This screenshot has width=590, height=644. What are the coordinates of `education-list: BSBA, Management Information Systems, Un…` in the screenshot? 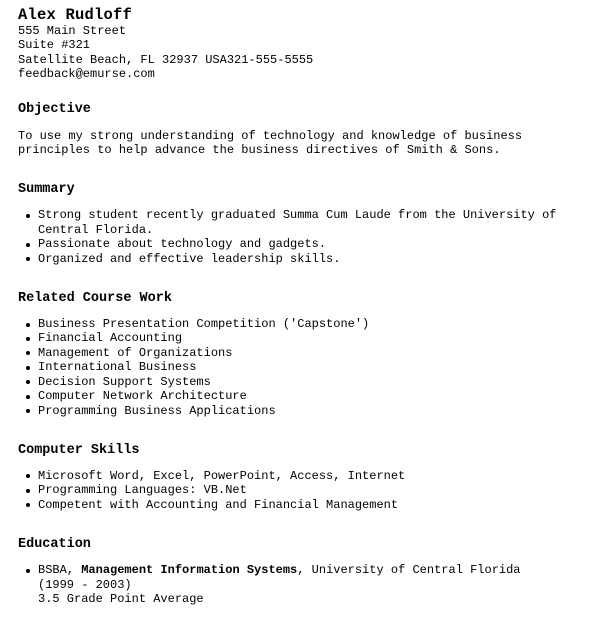 It's located at (304, 584).